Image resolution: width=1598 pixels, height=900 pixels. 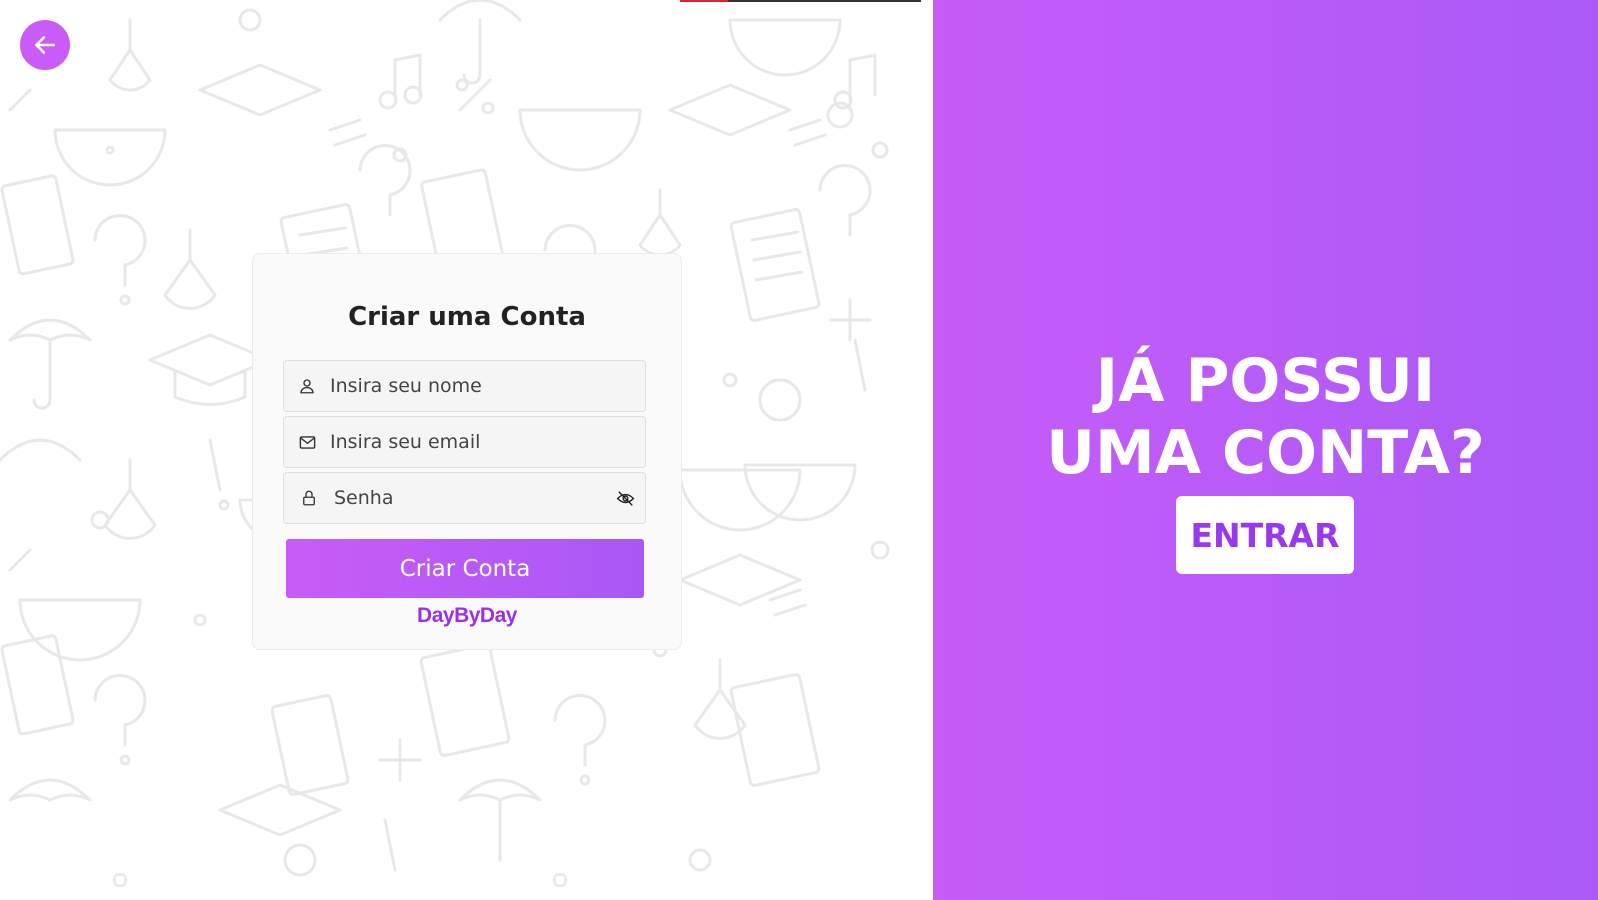 I want to click on password-field, so click(x=464, y=498).